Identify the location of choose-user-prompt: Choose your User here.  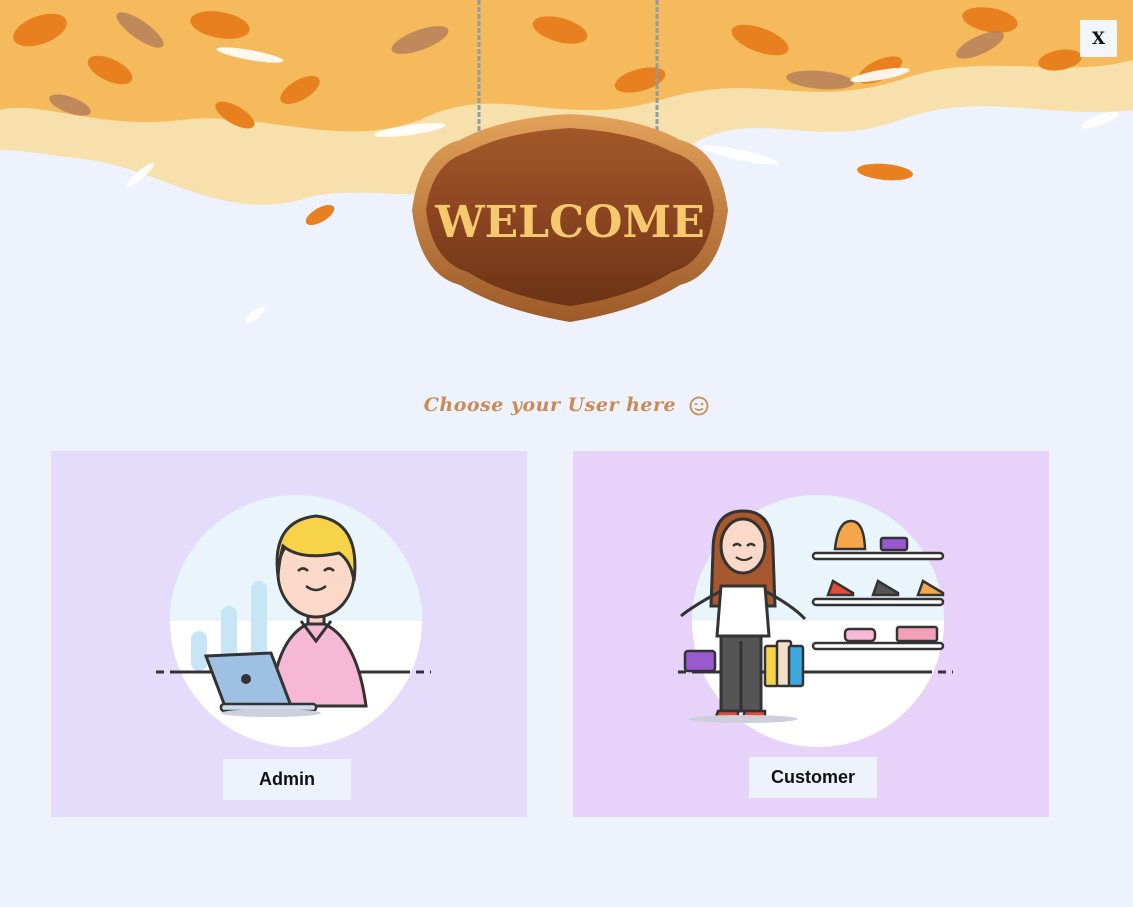
(566, 405).